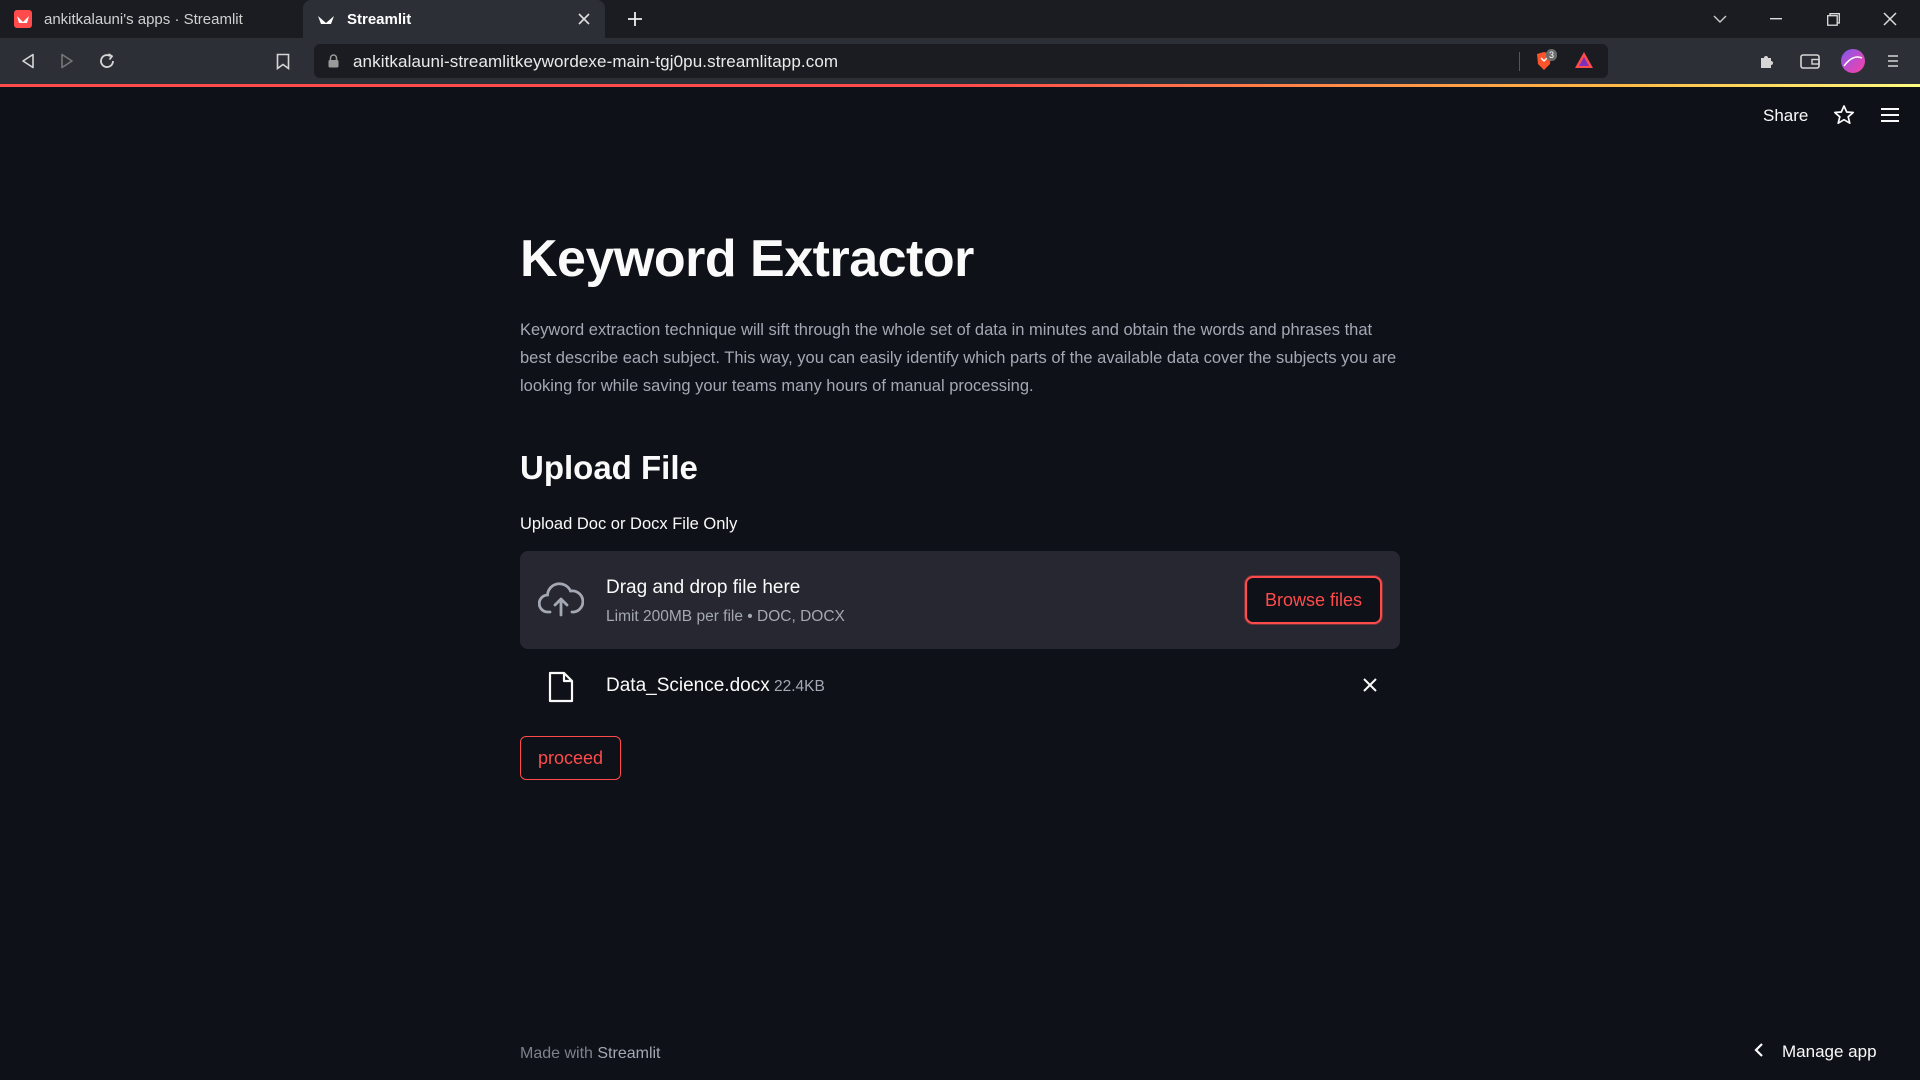 Image resolution: width=1920 pixels, height=1080 pixels. I want to click on dropzone-title: Drag and drop file here, so click(703, 587).